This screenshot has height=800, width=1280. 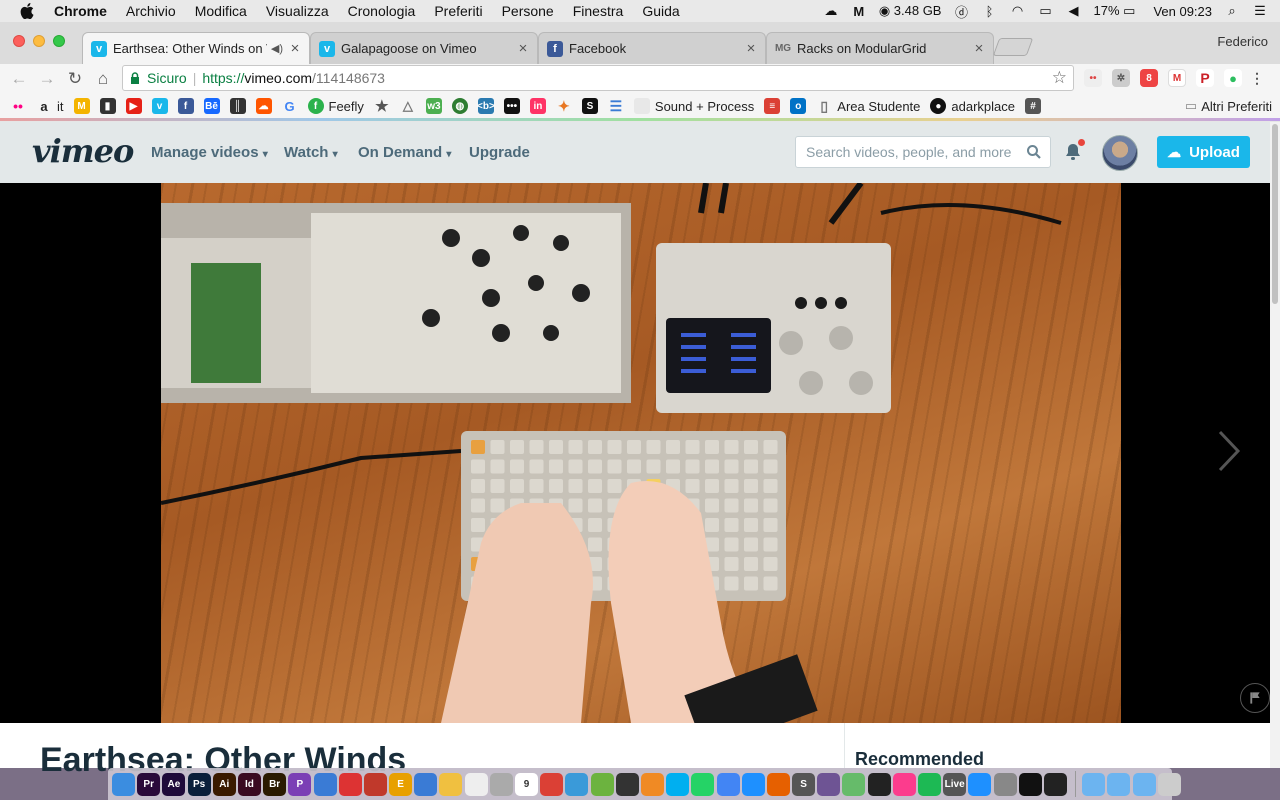 What do you see at coordinates (18, 106) in the screenshot?
I see `bookmark-flickr: ••` at bounding box center [18, 106].